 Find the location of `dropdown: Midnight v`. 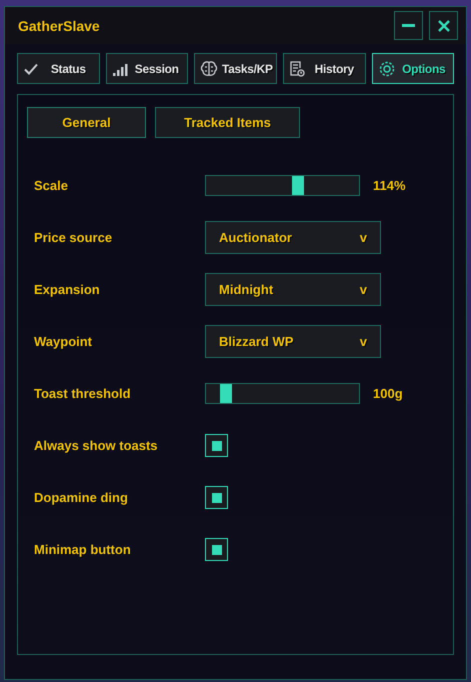

dropdown: Midnight v is located at coordinates (293, 289).